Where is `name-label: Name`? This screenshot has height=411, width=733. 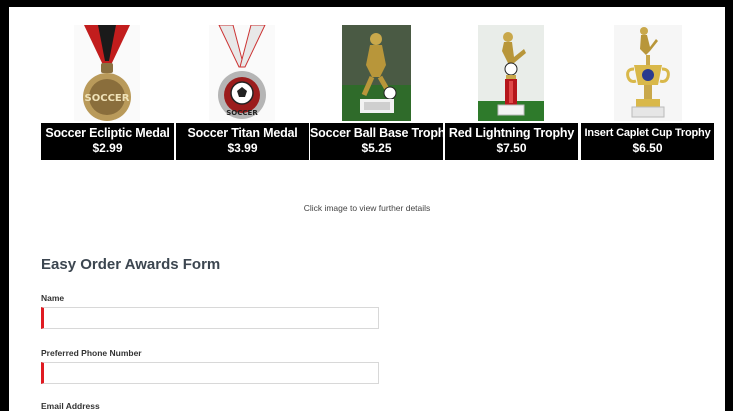 name-label: Name is located at coordinates (53, 298).